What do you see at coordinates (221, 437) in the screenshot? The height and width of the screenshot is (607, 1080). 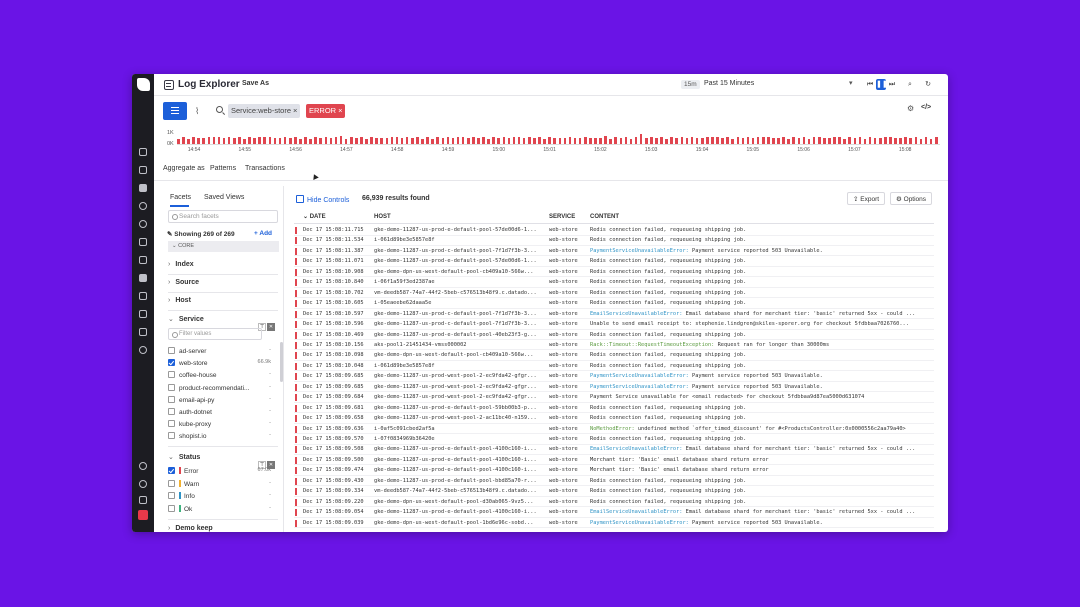 I see `service-value-7: shopist.io -` at bounding box center [221, 437].